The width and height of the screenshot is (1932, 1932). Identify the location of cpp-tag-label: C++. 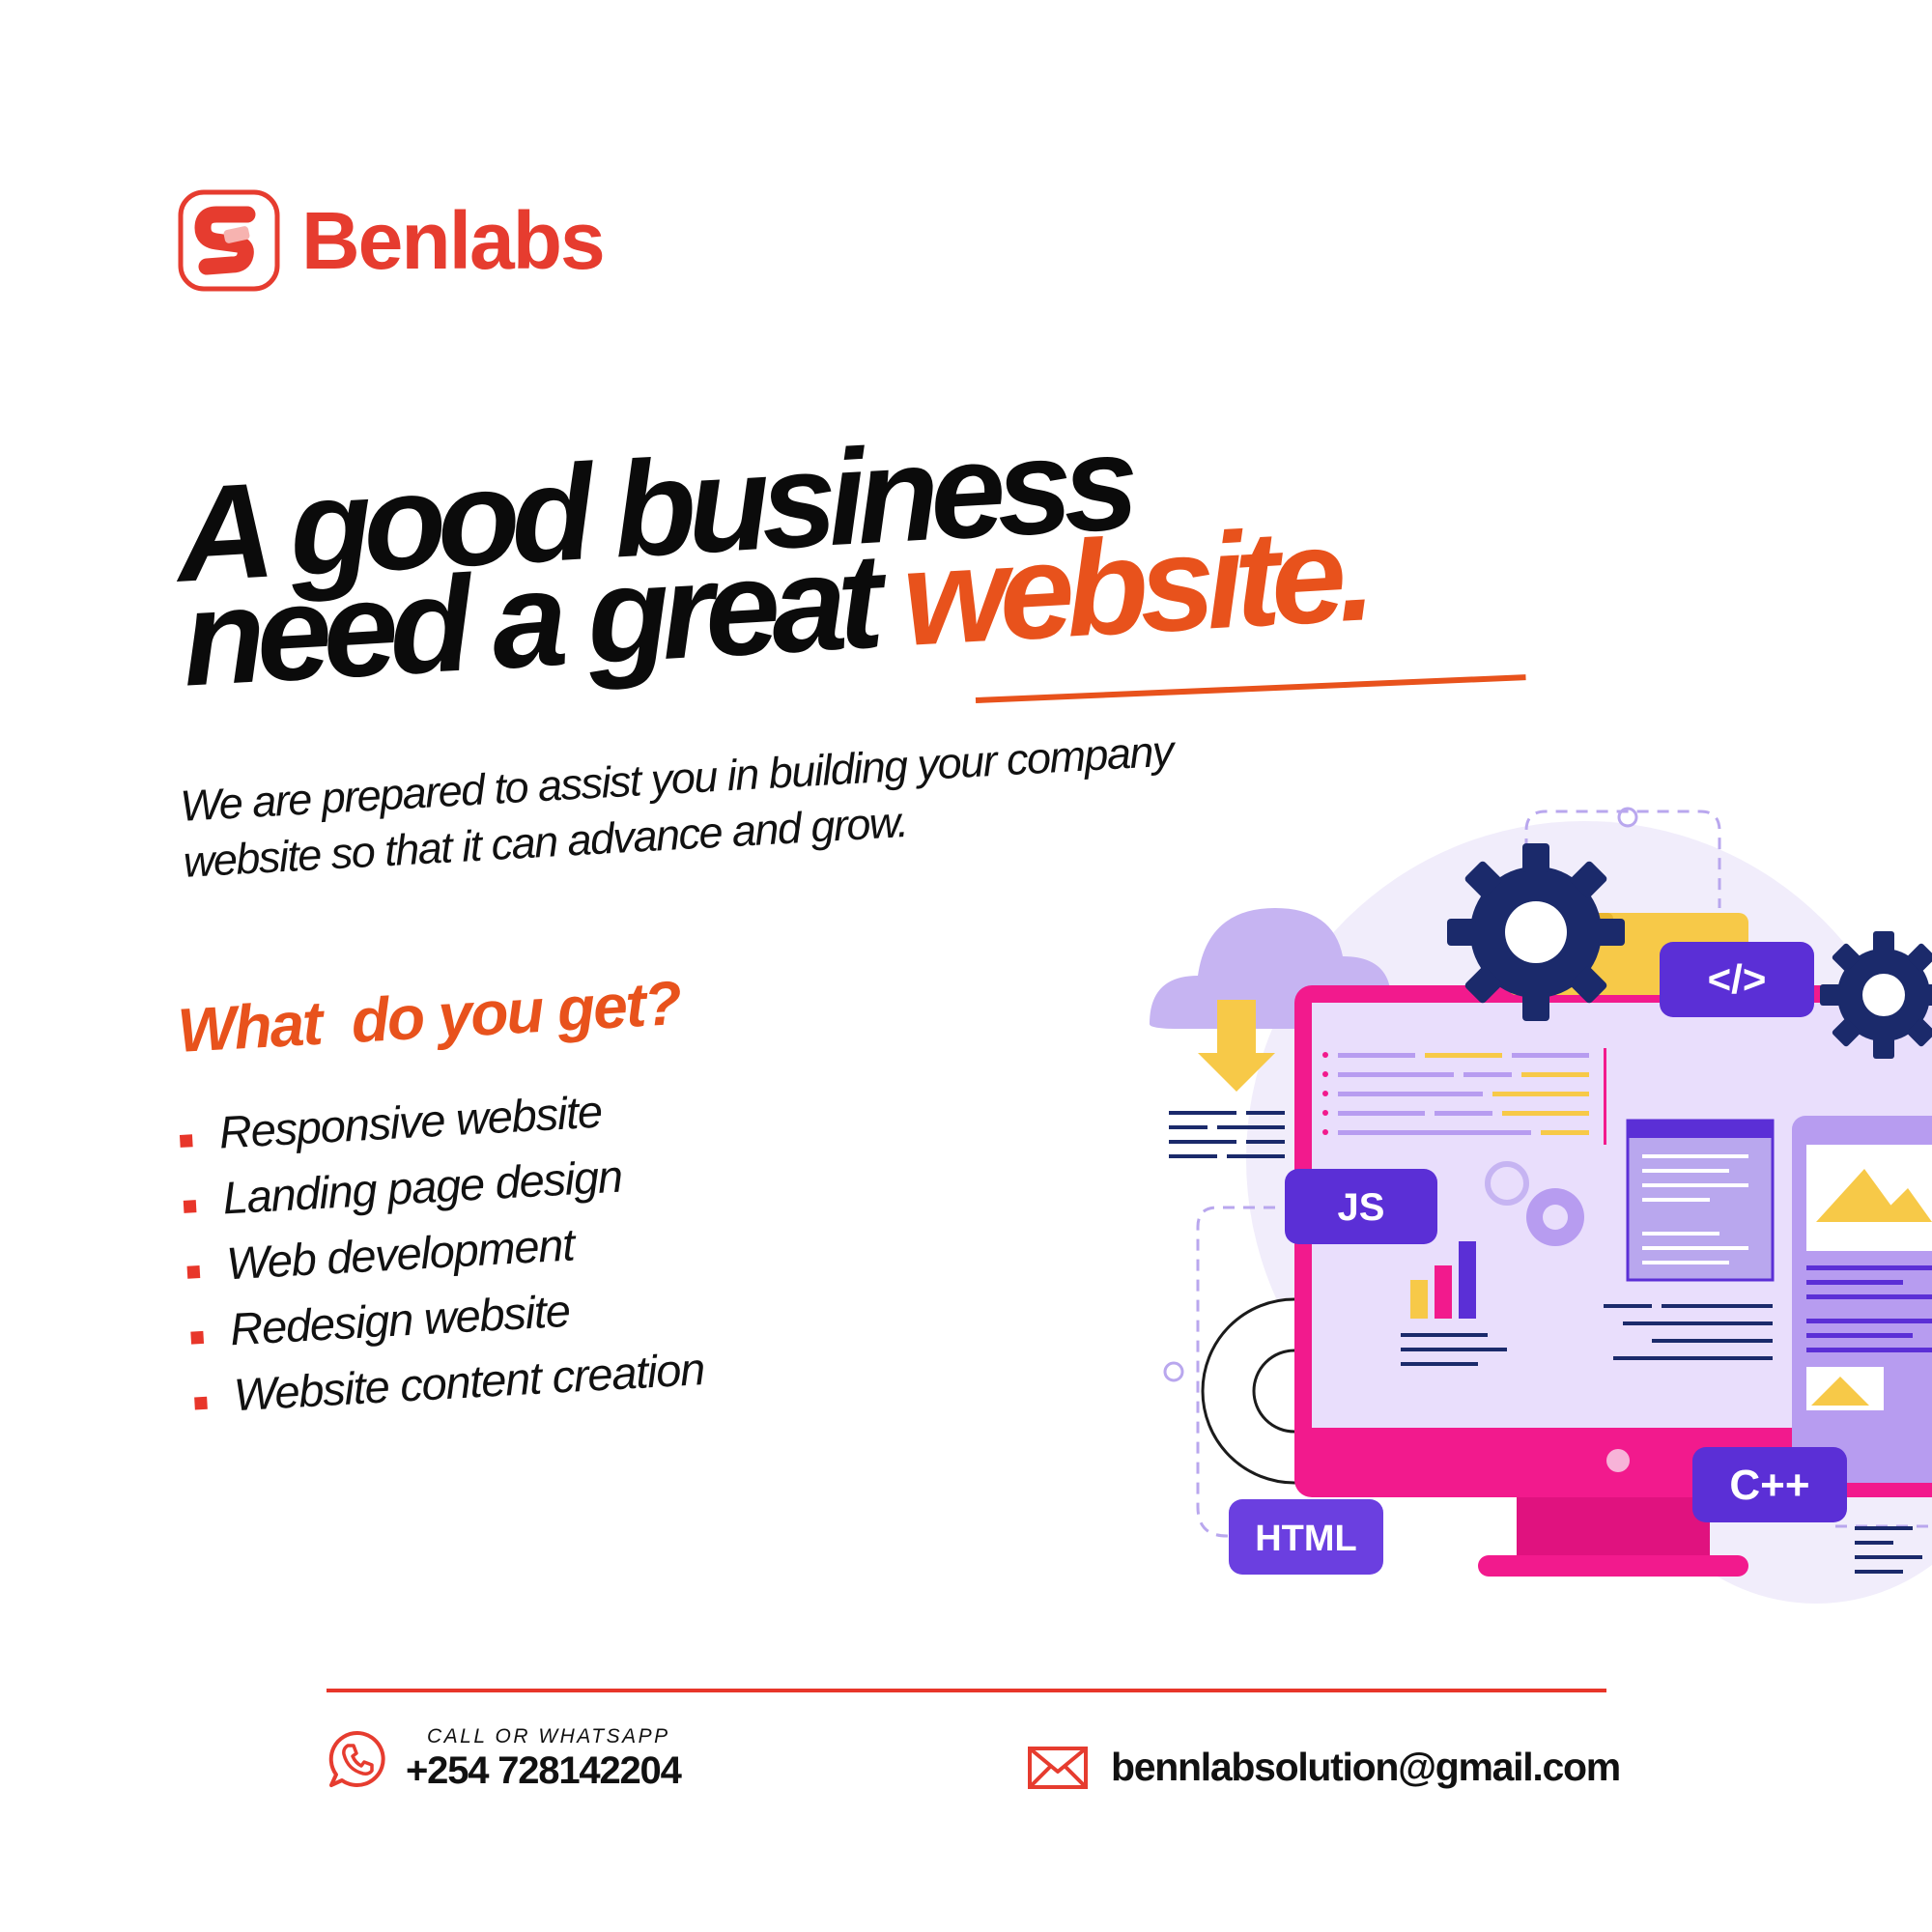
(1769, 1485).